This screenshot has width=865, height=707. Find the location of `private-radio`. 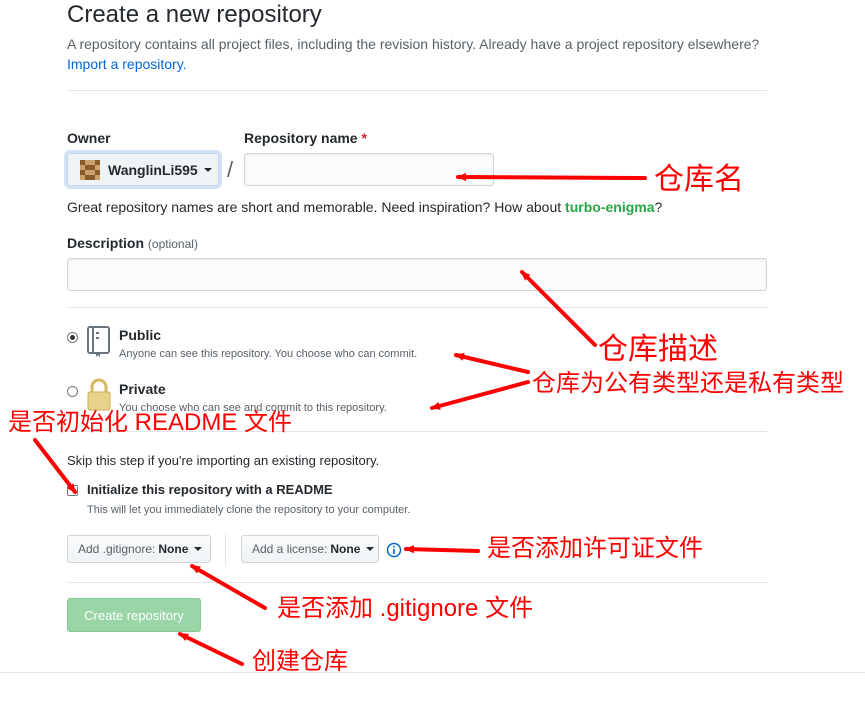

private-radio is located at coordinates (72, 391).